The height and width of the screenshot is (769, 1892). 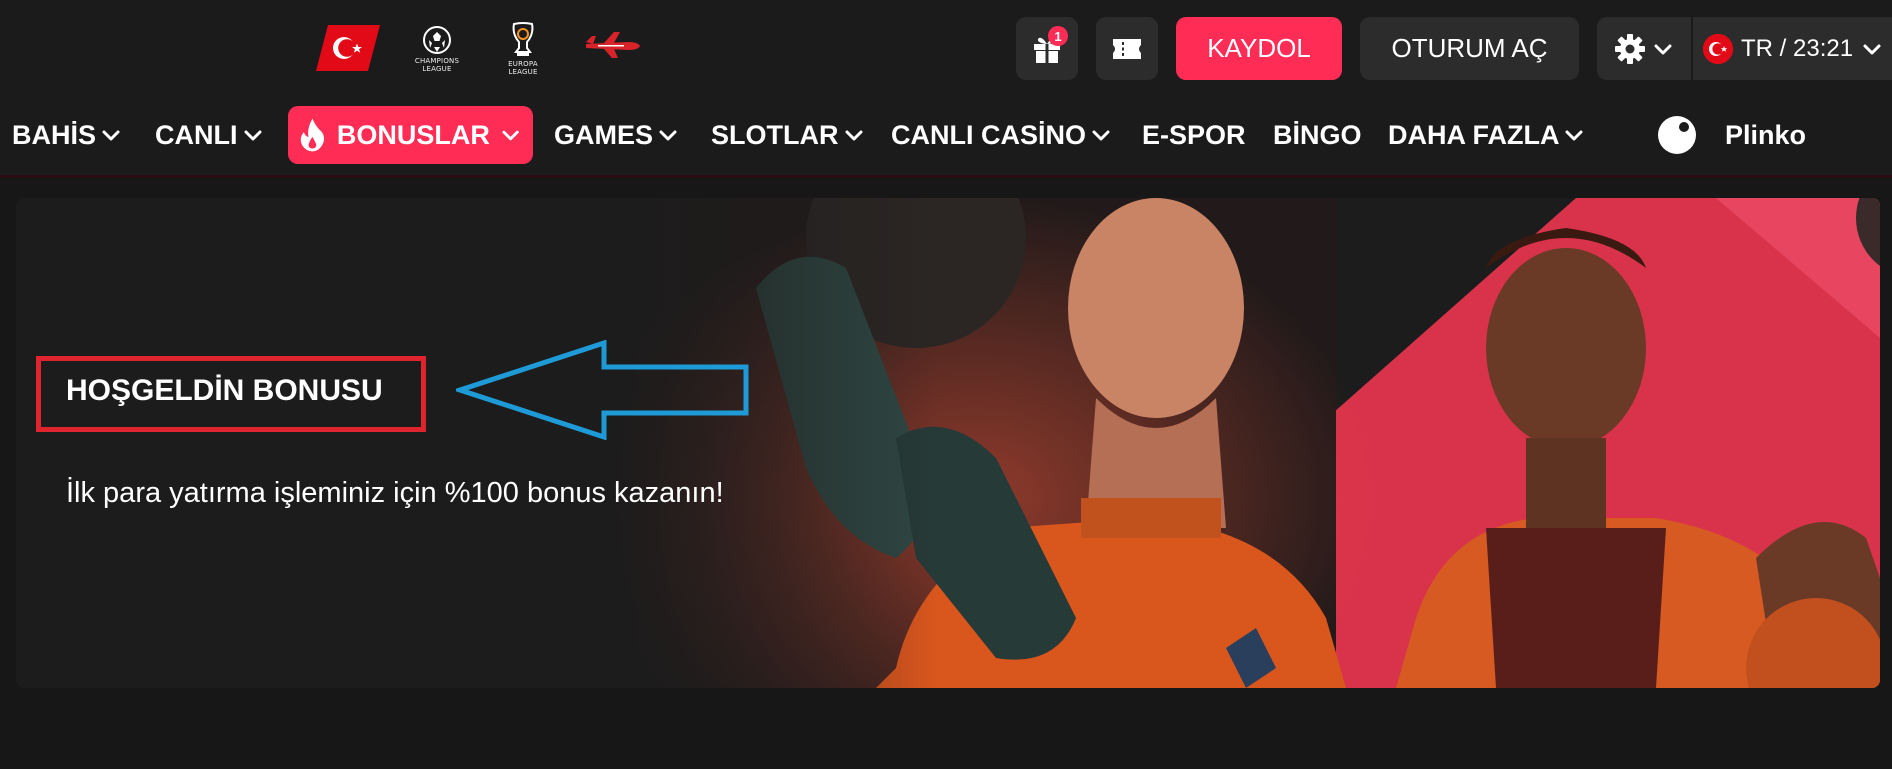 I want to click on gift-button: 1, so click(x=1047, y=48).